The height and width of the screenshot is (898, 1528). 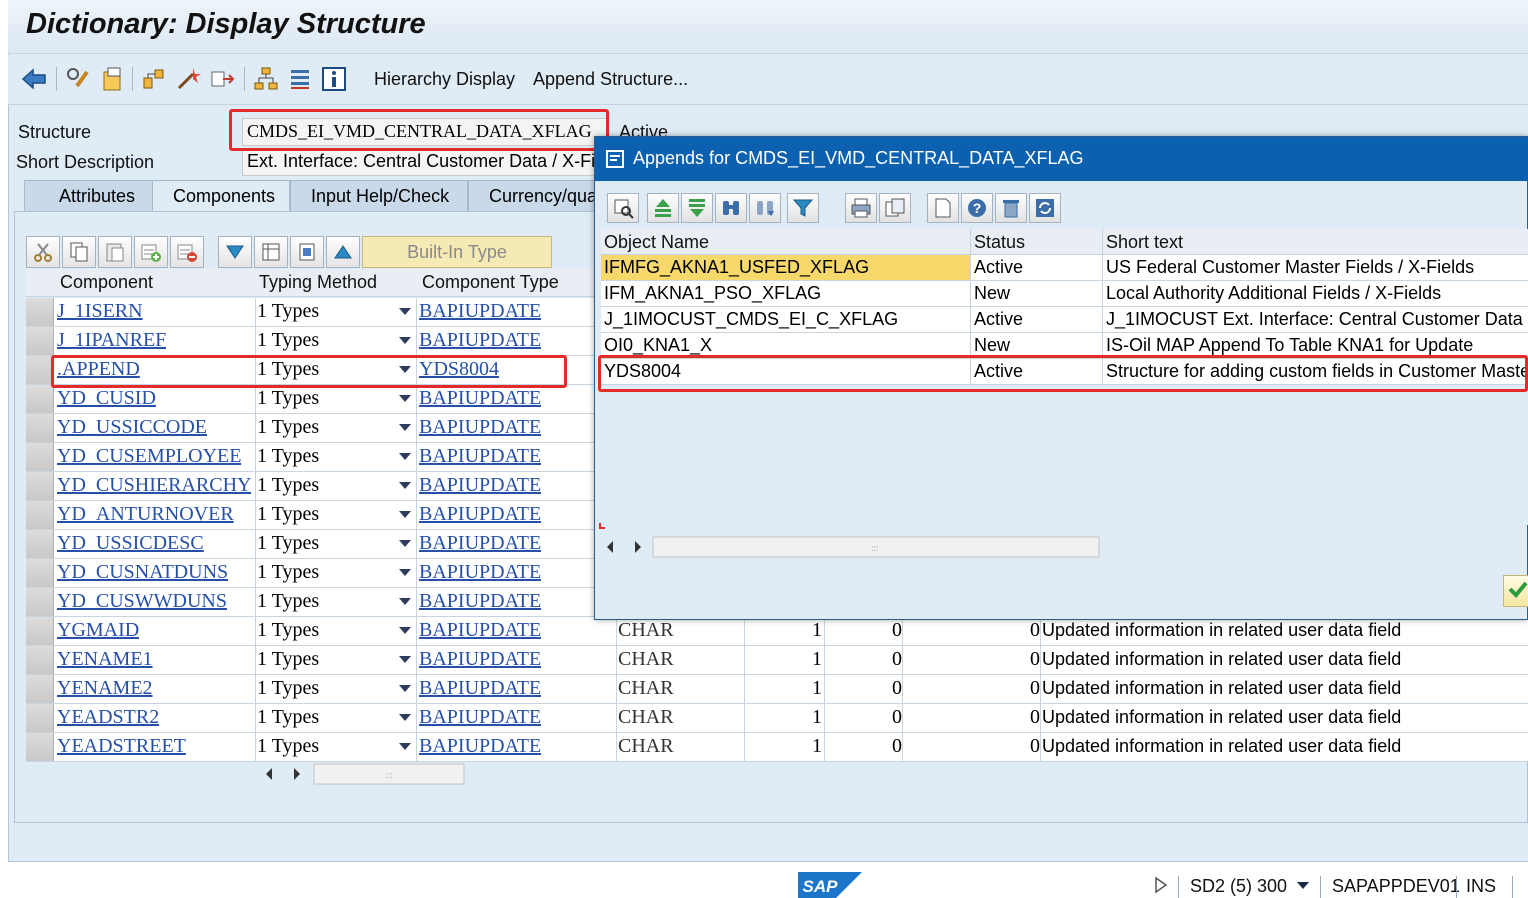 I want to click on component-name-link: YGMAID, so click(x=98, y=630).